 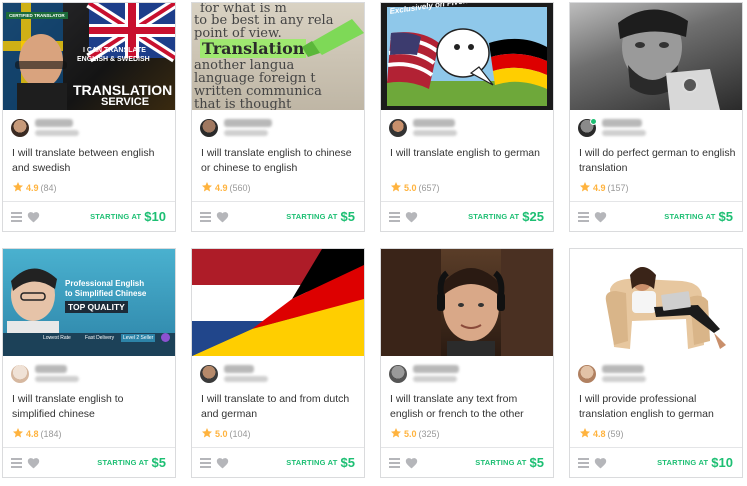 I want to click on gig-rating: 5.0 (104), so click(x=226, y=434).